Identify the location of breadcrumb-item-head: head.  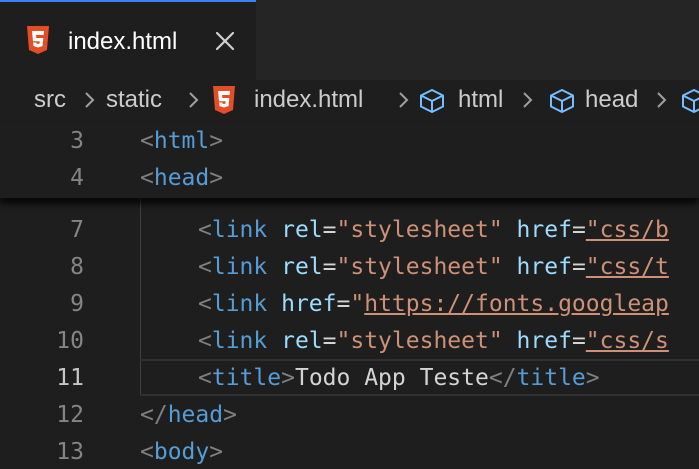
(611, 100).